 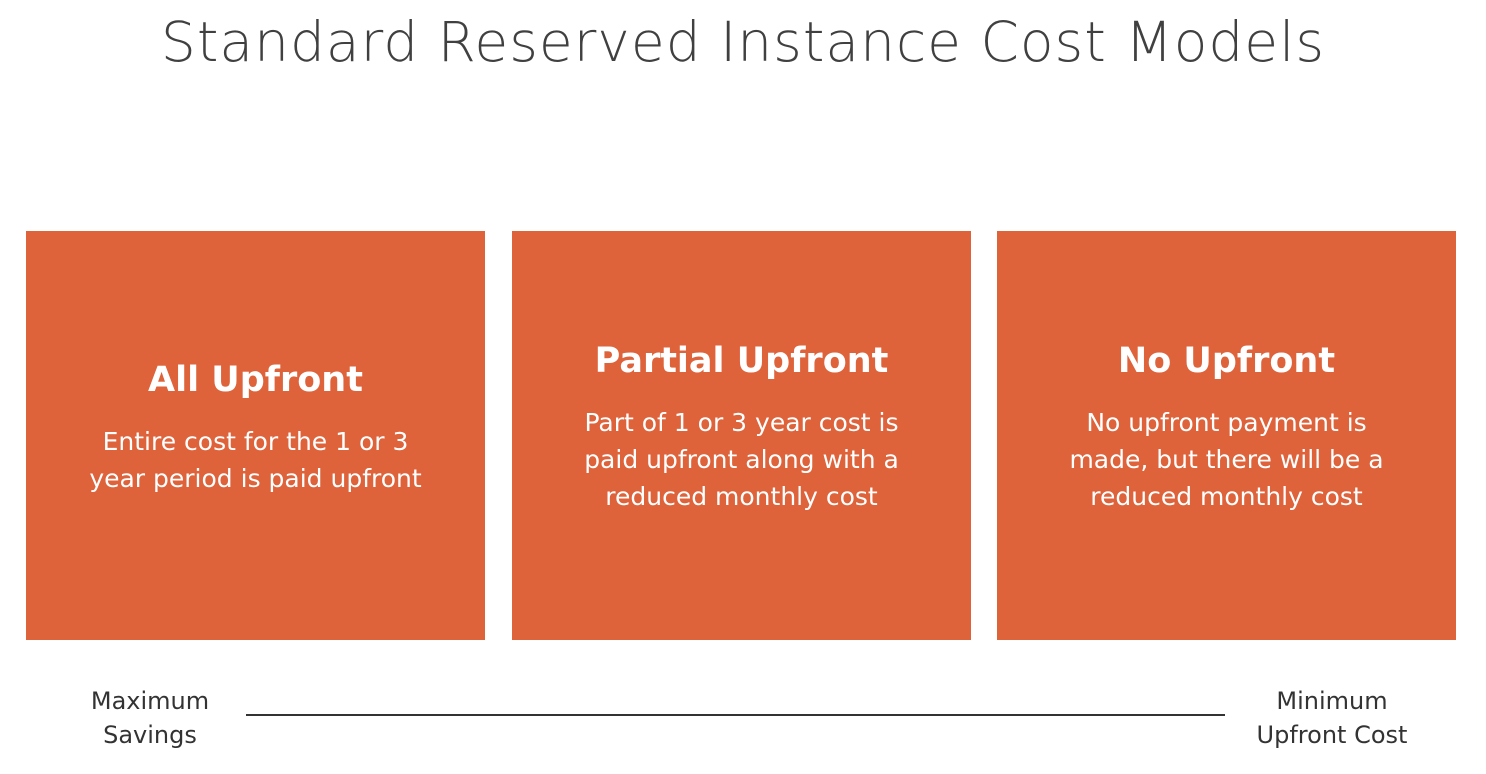 What do you see at coordinates (1332, 718) in the screenshot?
I see `scale-label-minimum-upfront-cost: Minimum Upfront Cost` at bounding box center [1332, 718].